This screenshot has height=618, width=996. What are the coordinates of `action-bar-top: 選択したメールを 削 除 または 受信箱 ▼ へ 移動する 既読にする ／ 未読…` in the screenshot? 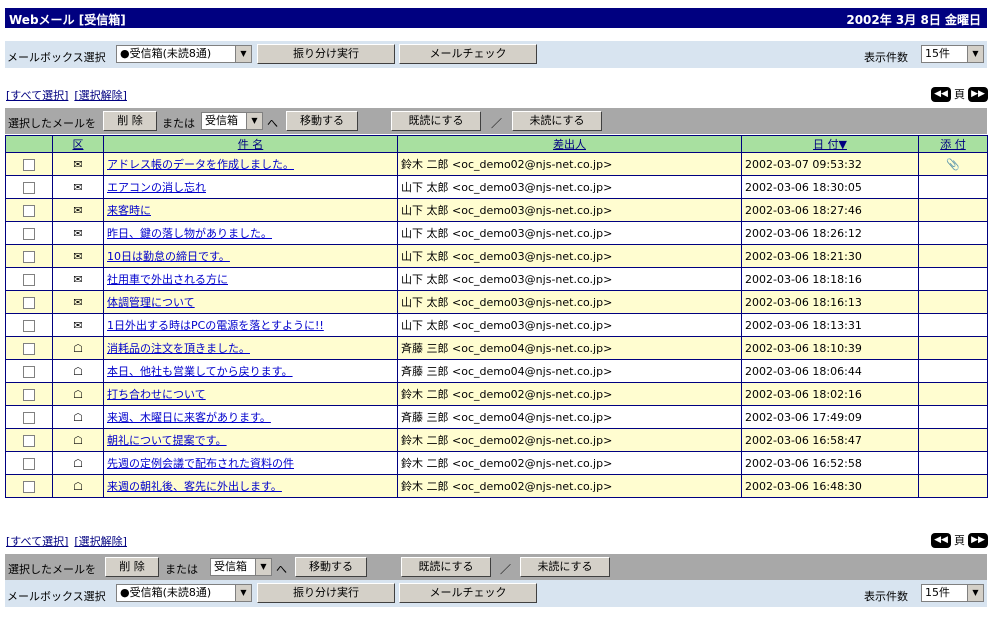 It's located at (496, 121).